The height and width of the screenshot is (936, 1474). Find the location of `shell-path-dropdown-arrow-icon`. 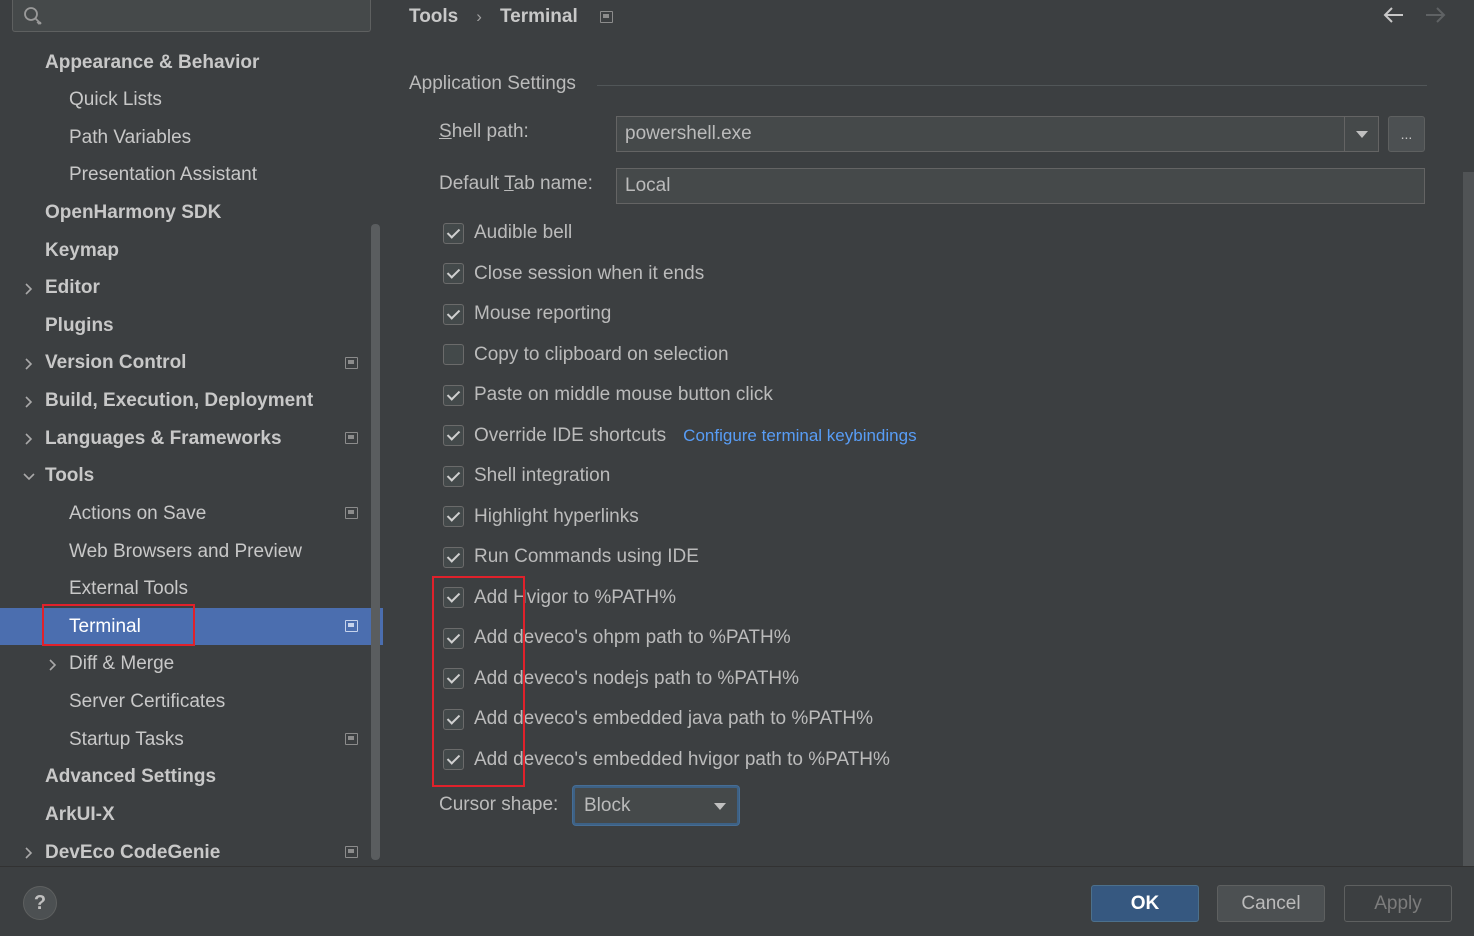

shell-path-dropdown-arrow-icon is located at coordinates (1361, 134).